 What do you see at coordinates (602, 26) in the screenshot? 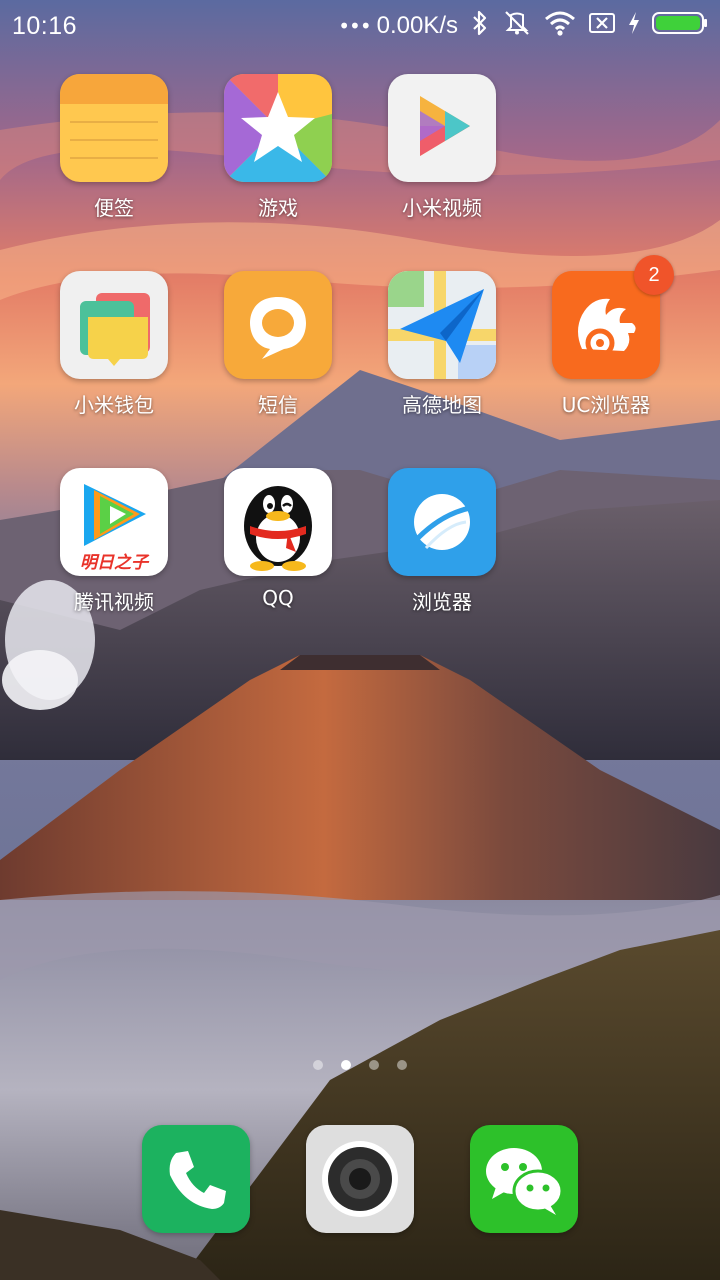
I see `no-sim-icon` at bounding box center [602, 26].